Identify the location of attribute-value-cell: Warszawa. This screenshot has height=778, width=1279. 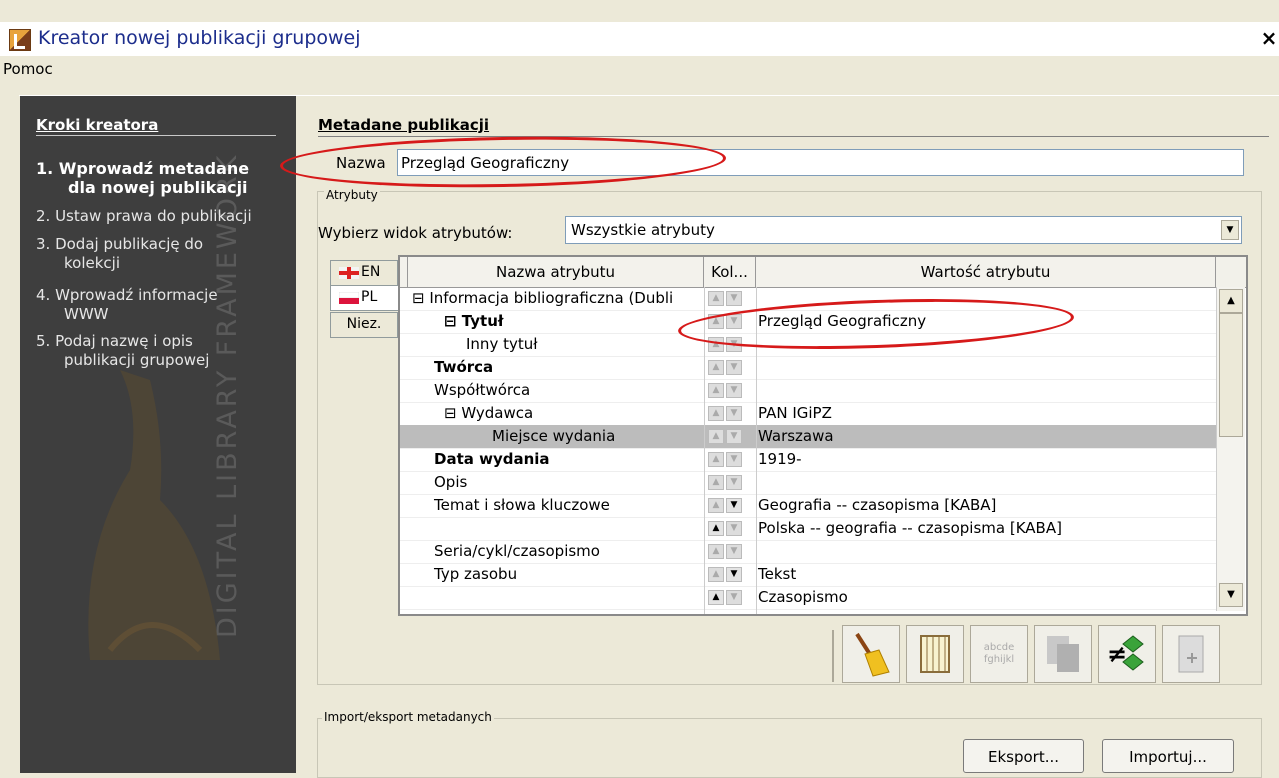
(796, 436).